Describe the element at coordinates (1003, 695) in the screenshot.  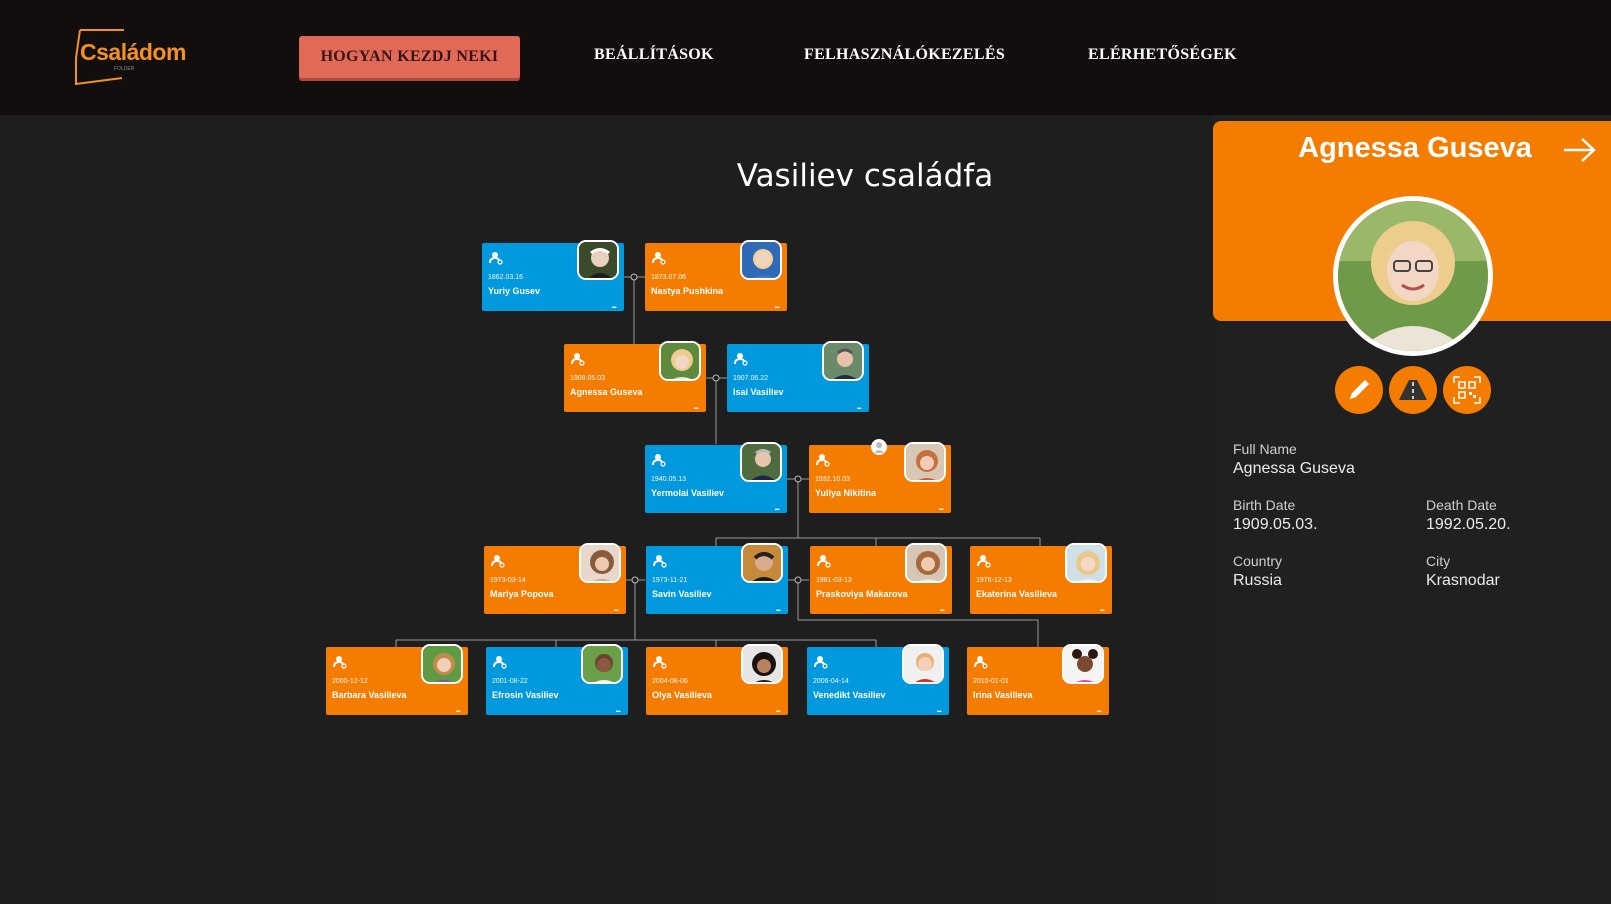
I see `person-name: Irina Vasilieva` at that location.